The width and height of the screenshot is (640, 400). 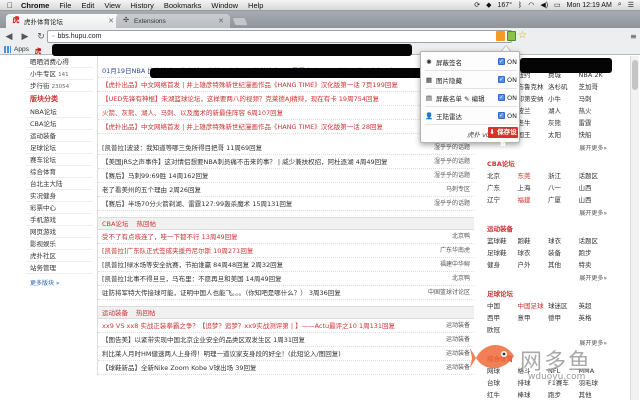 What do you see at coordinates (563, 176) in the screenshot?
I see `index-link: 浙江` at bounding box center [563, 176].